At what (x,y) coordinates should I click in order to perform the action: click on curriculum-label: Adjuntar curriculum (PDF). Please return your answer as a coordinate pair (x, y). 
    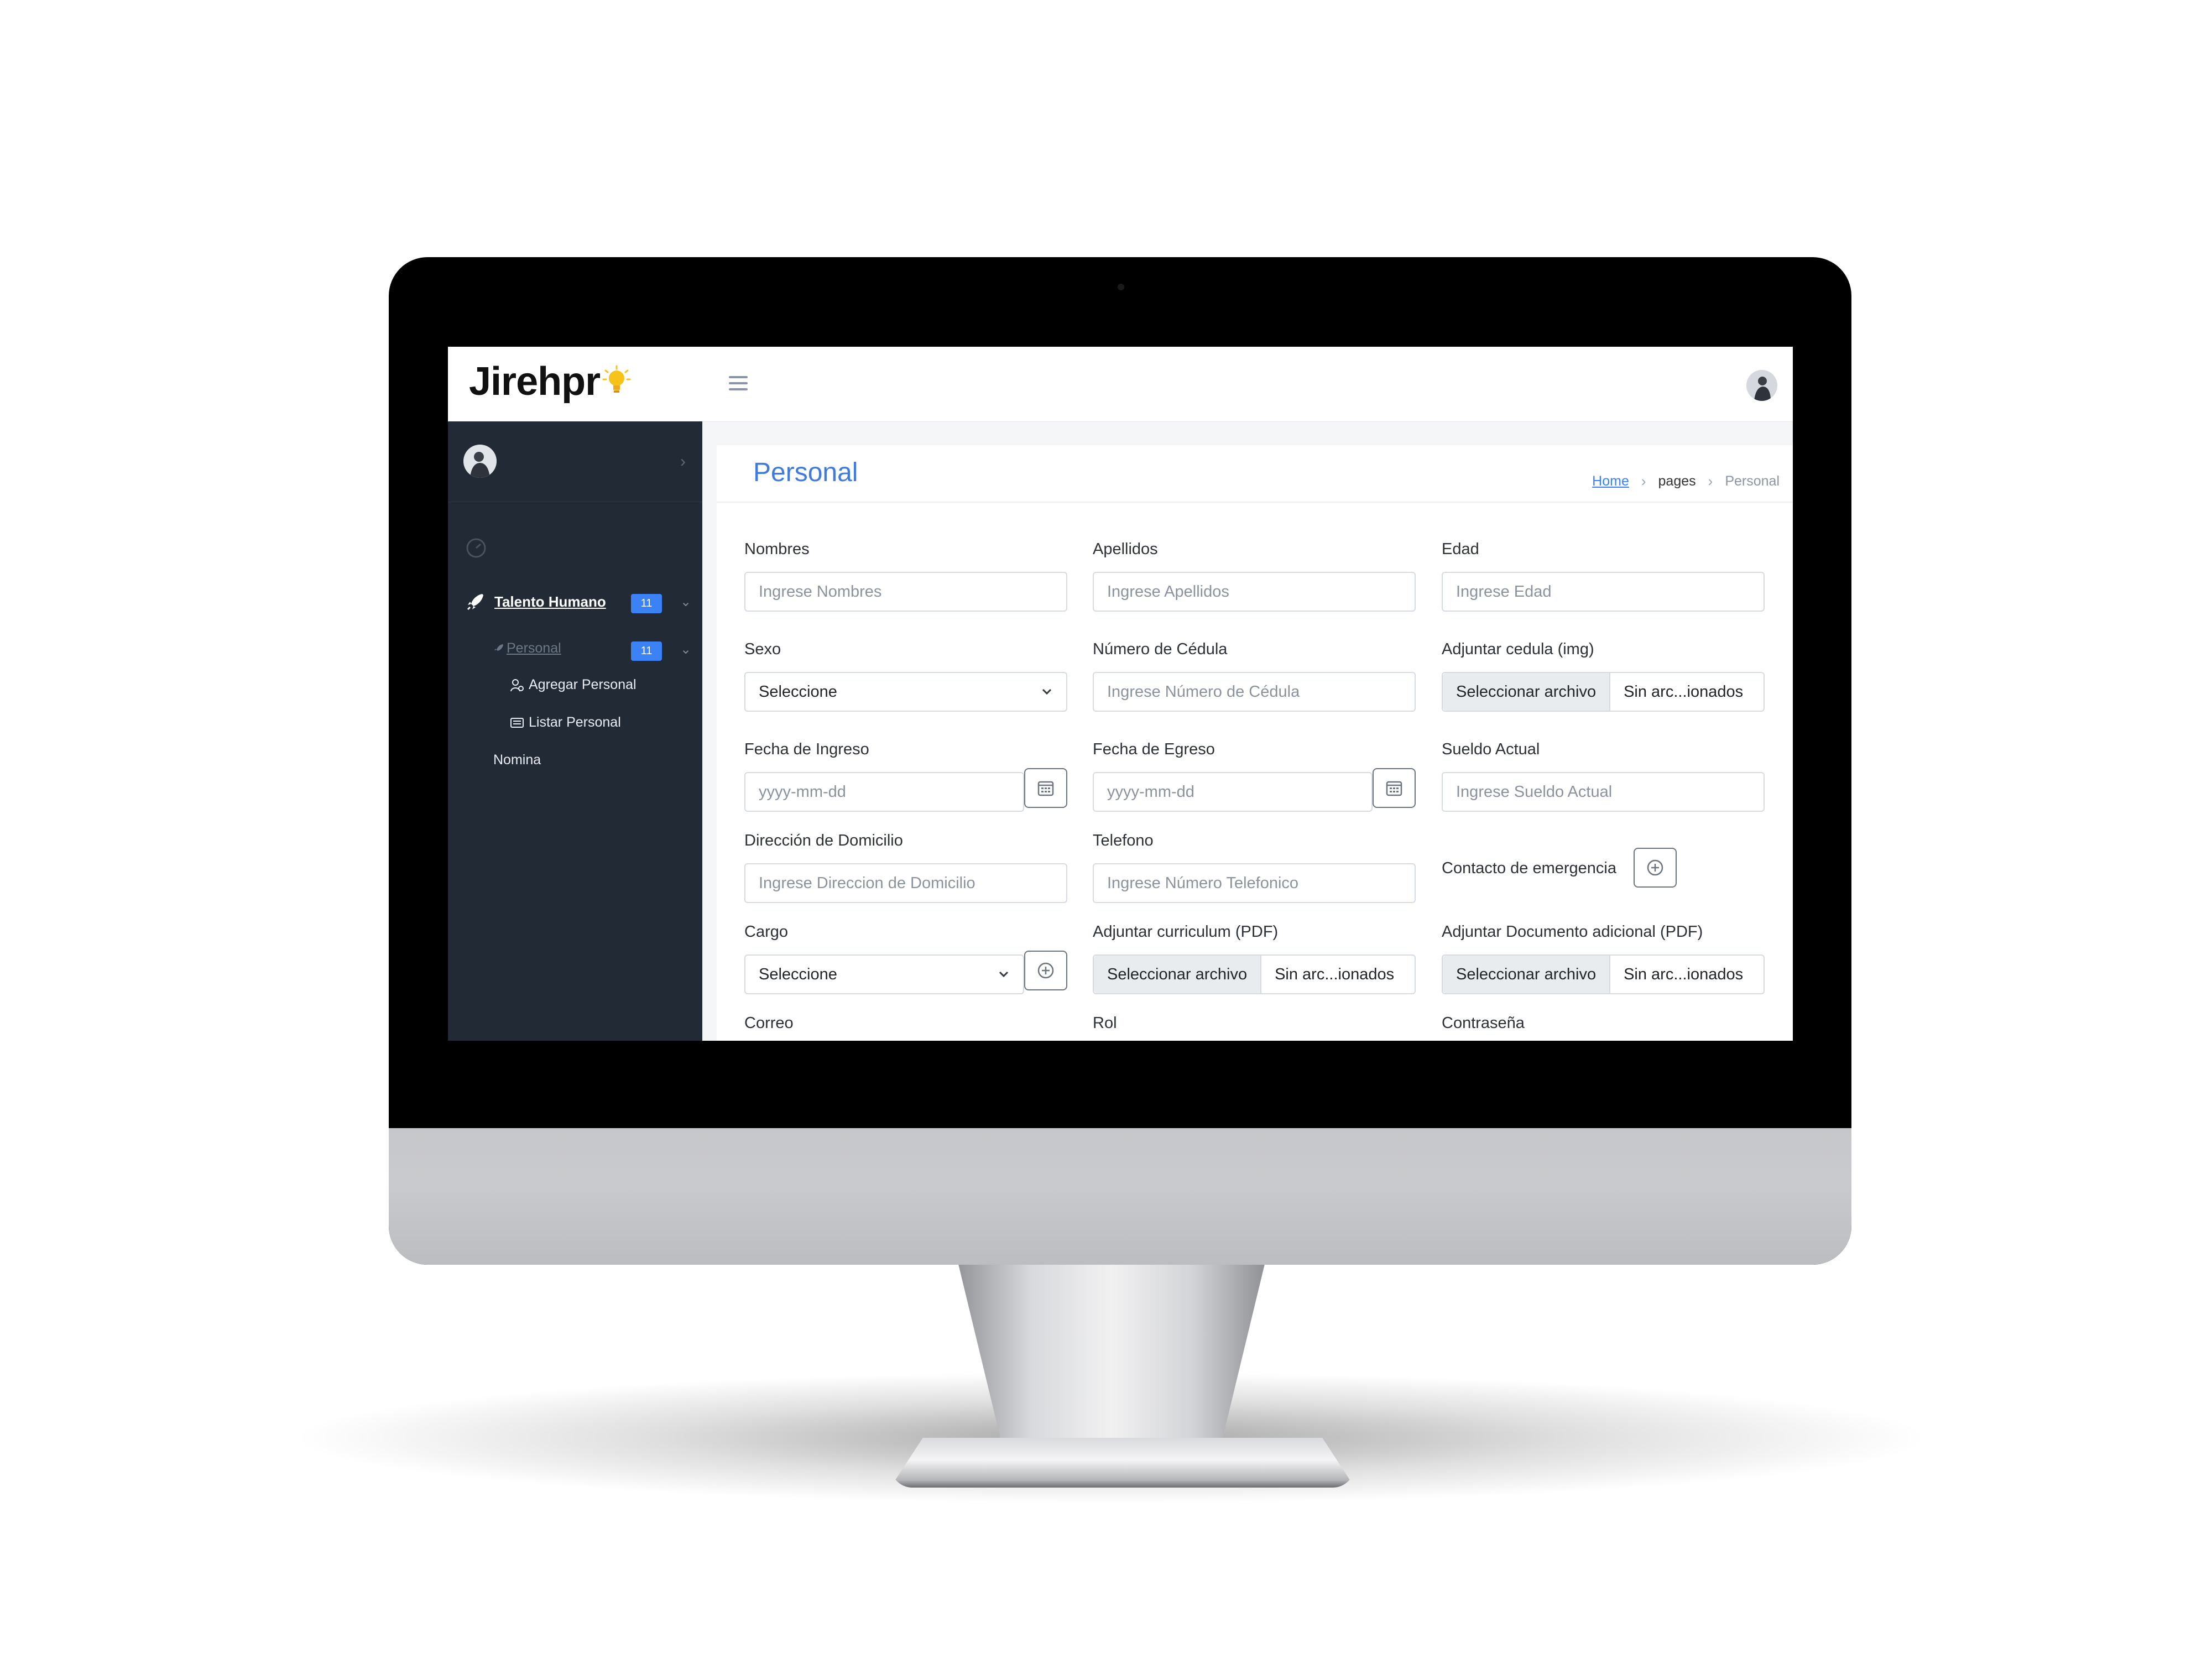
    Looking at the image, I should click on (1186, 932).